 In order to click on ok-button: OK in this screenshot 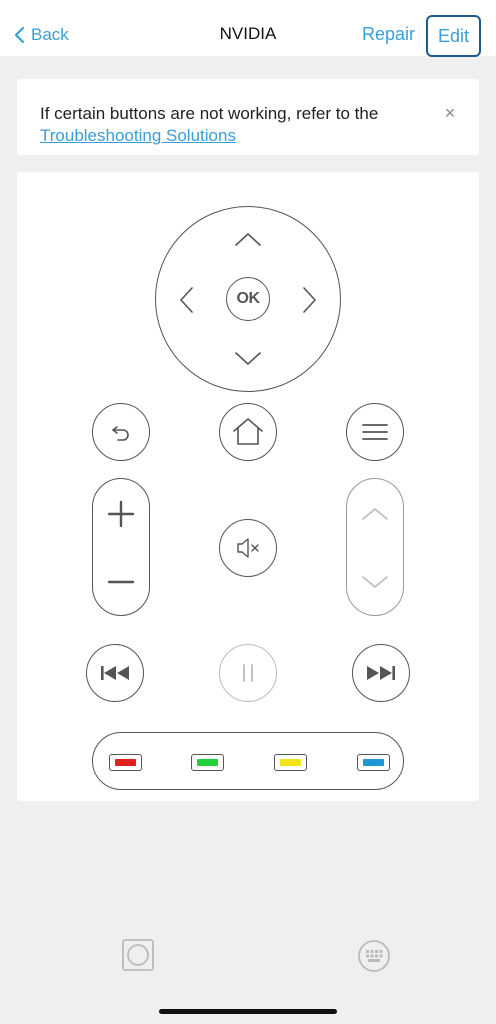, I will do `click(248, 299)`.